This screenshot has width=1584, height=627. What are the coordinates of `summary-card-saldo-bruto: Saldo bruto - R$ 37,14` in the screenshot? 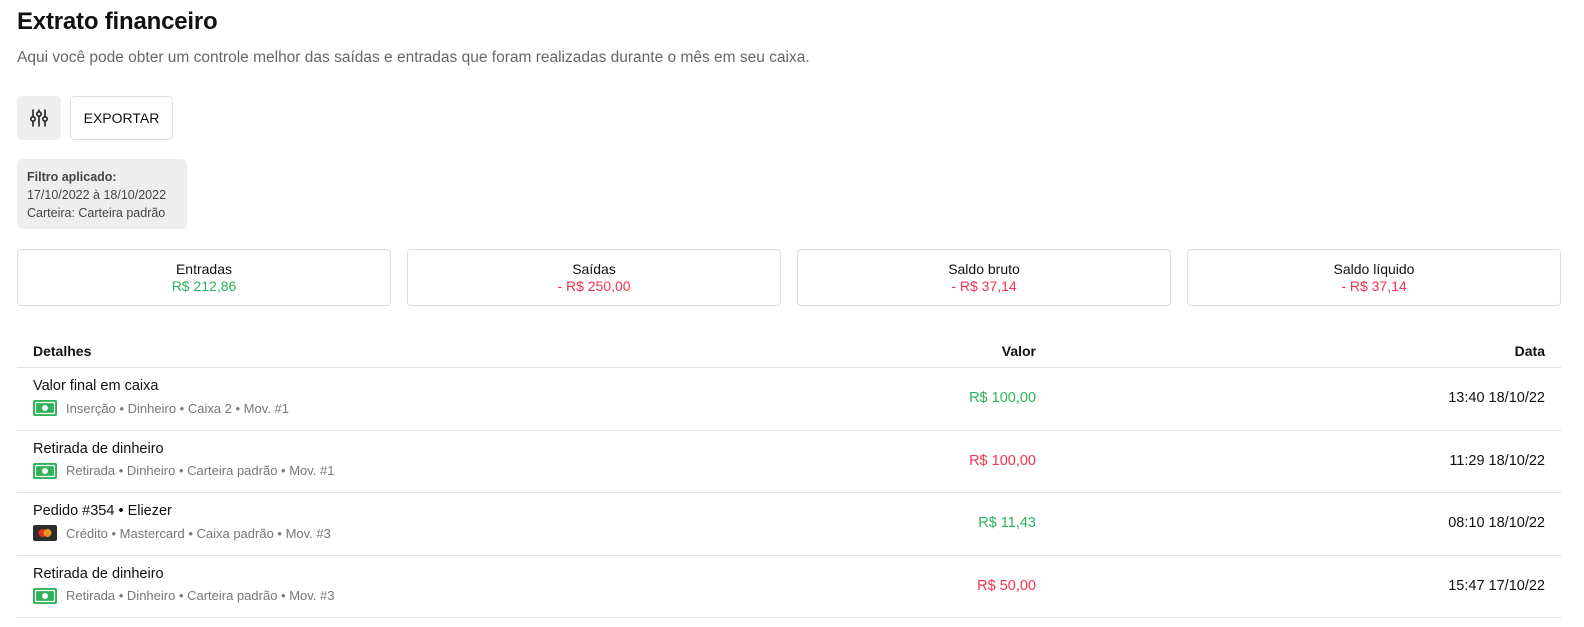 It's located at (984, 277).